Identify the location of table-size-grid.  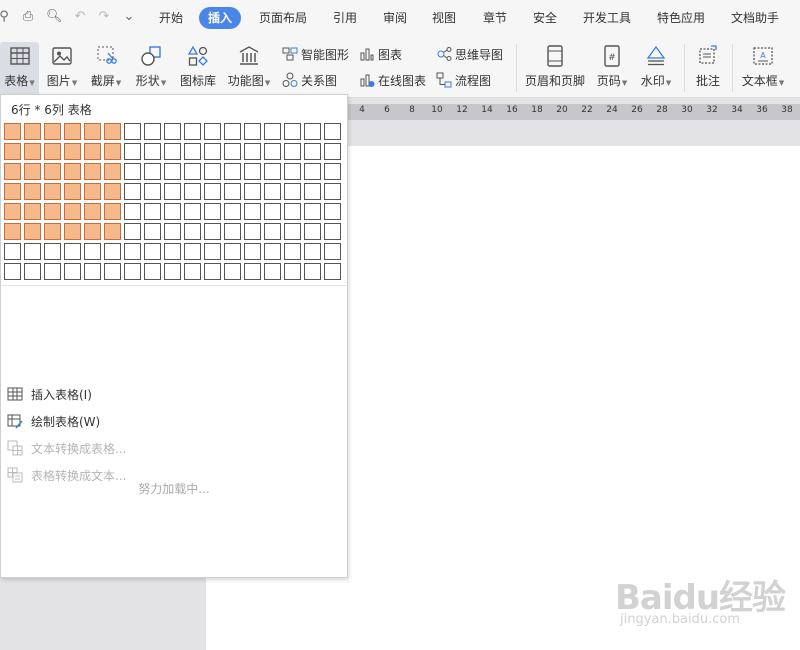
(174, 203).